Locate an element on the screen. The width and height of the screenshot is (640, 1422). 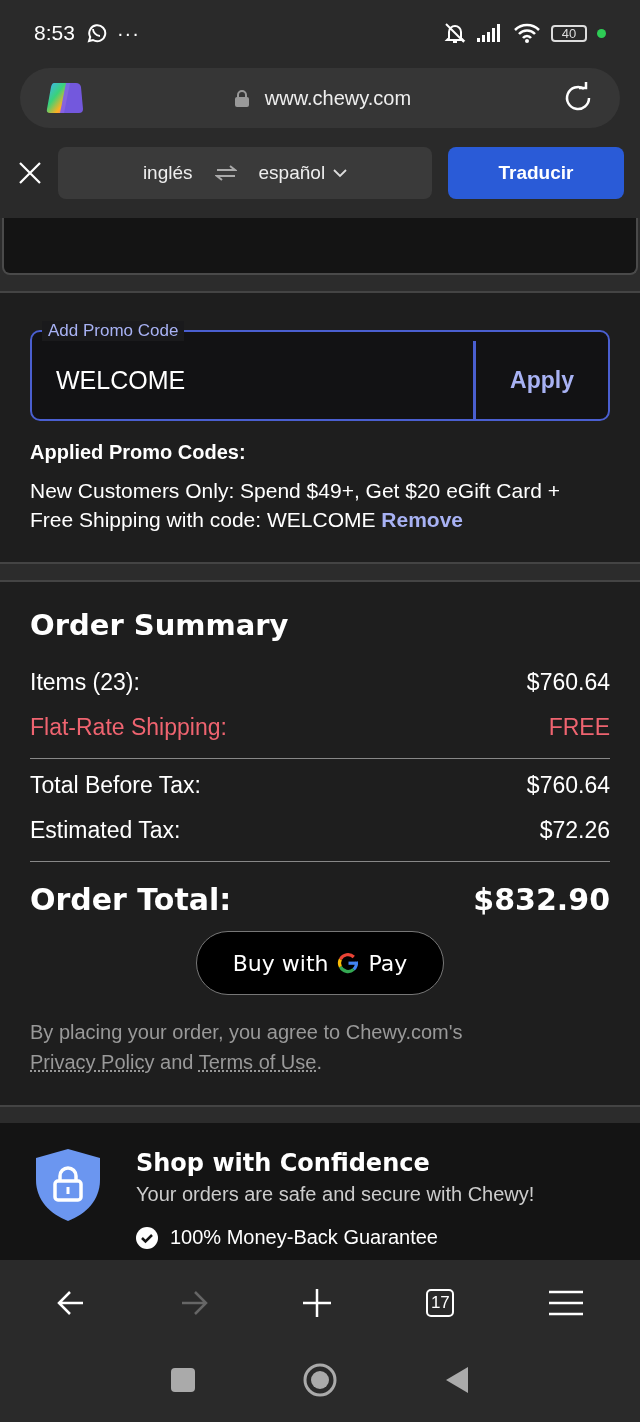
google-pay-button: Buy with Pay is located at coordinates (320, 963).